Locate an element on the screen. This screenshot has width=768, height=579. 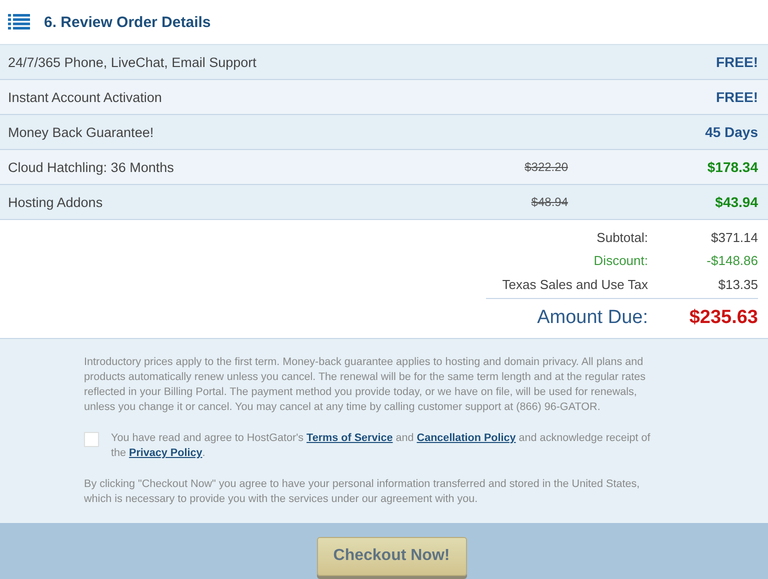
item-price: $178.34 is located at coordinates (732, 167).